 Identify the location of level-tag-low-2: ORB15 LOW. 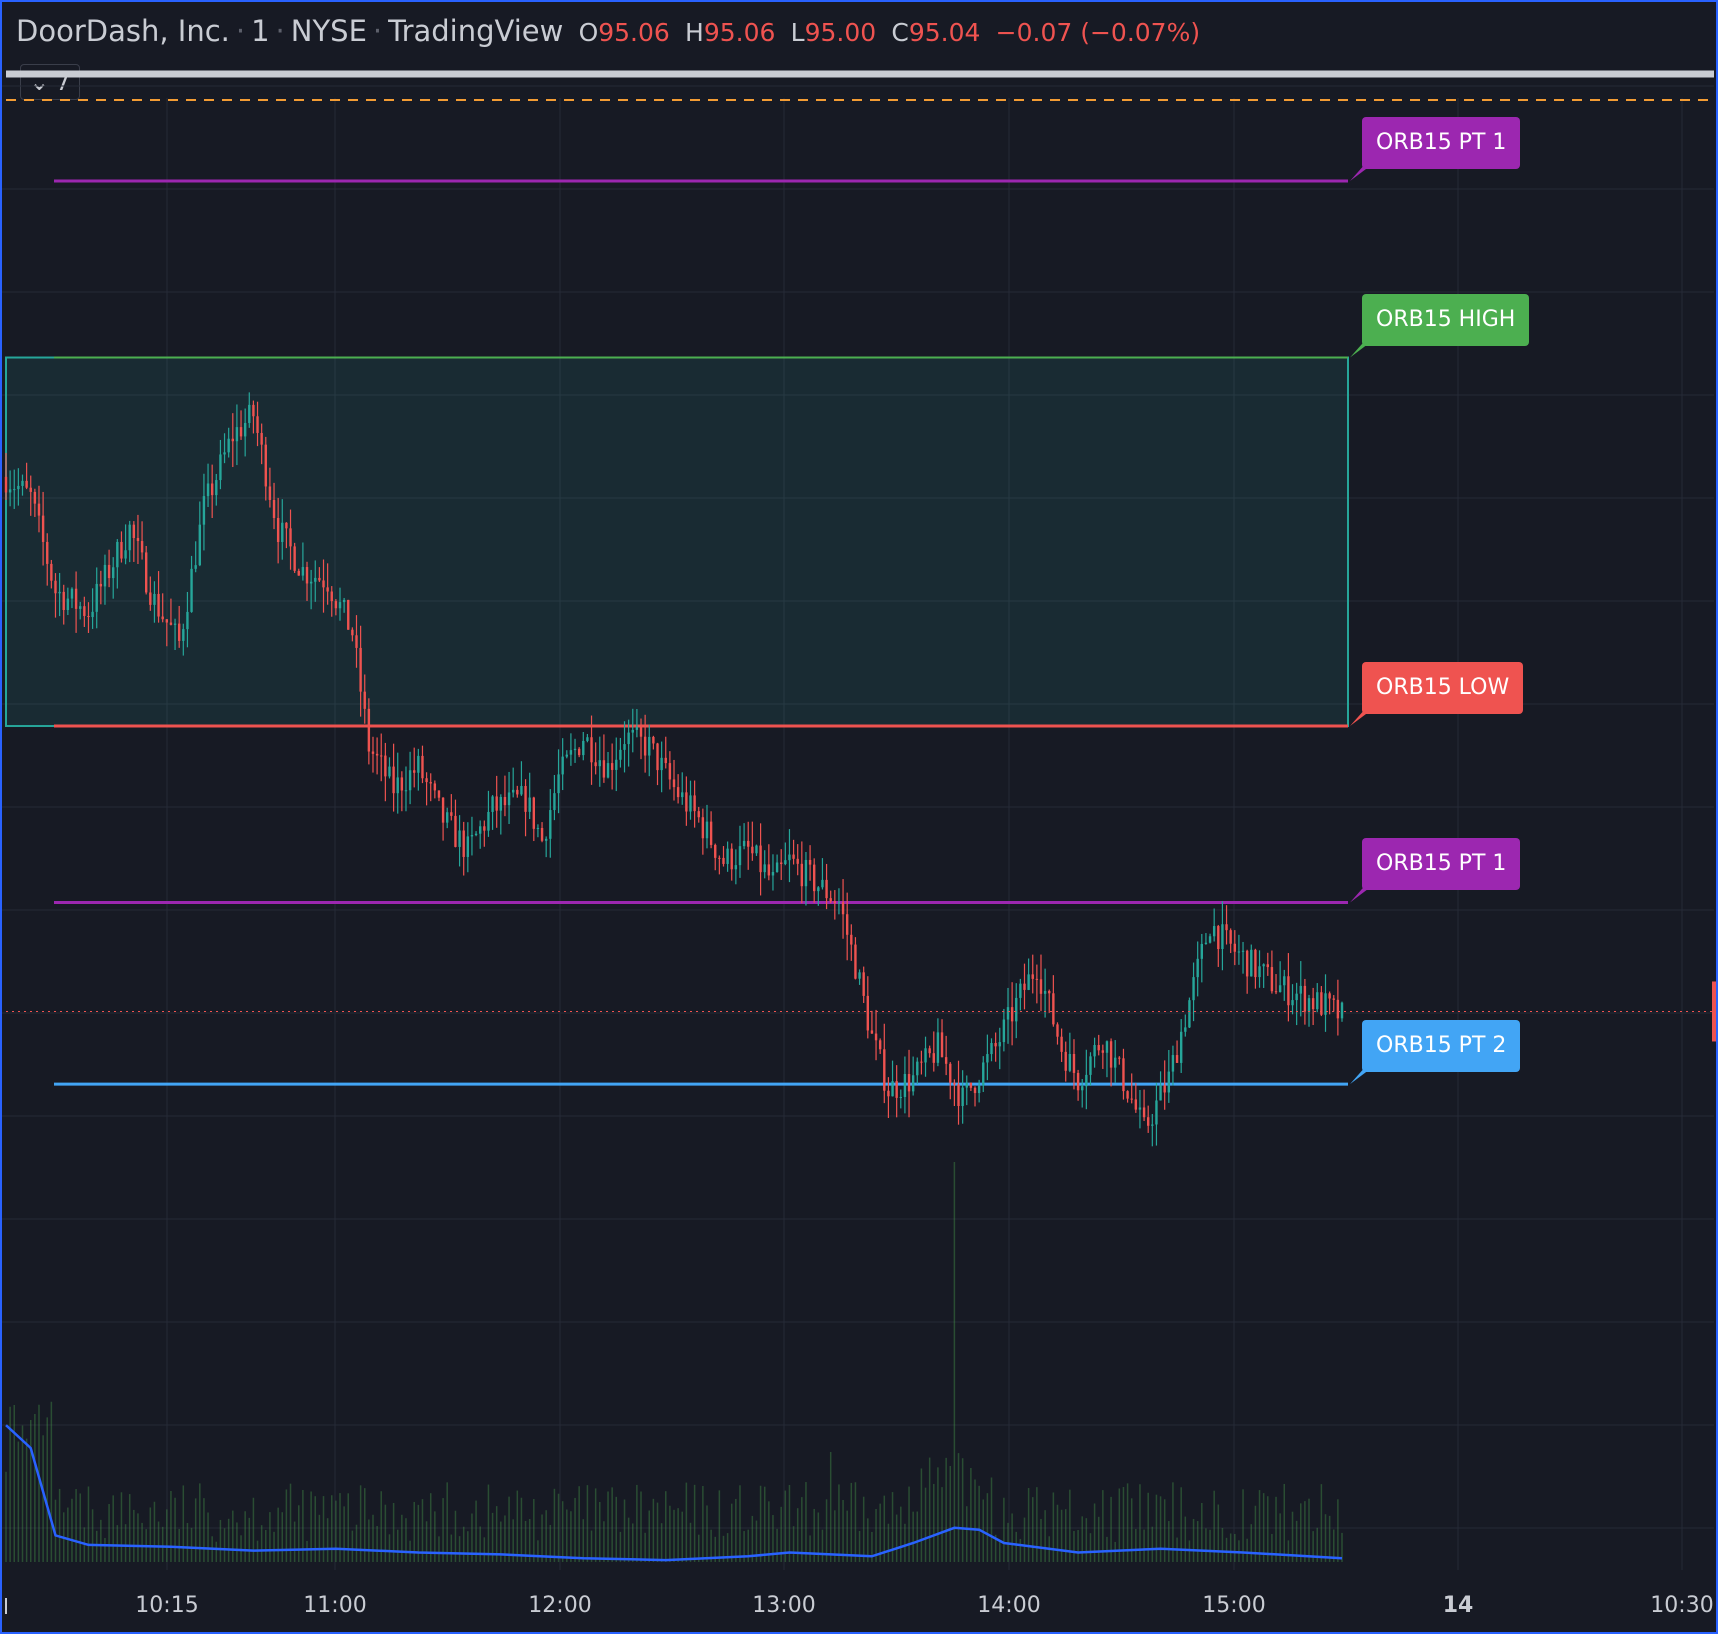
(1443, 688).